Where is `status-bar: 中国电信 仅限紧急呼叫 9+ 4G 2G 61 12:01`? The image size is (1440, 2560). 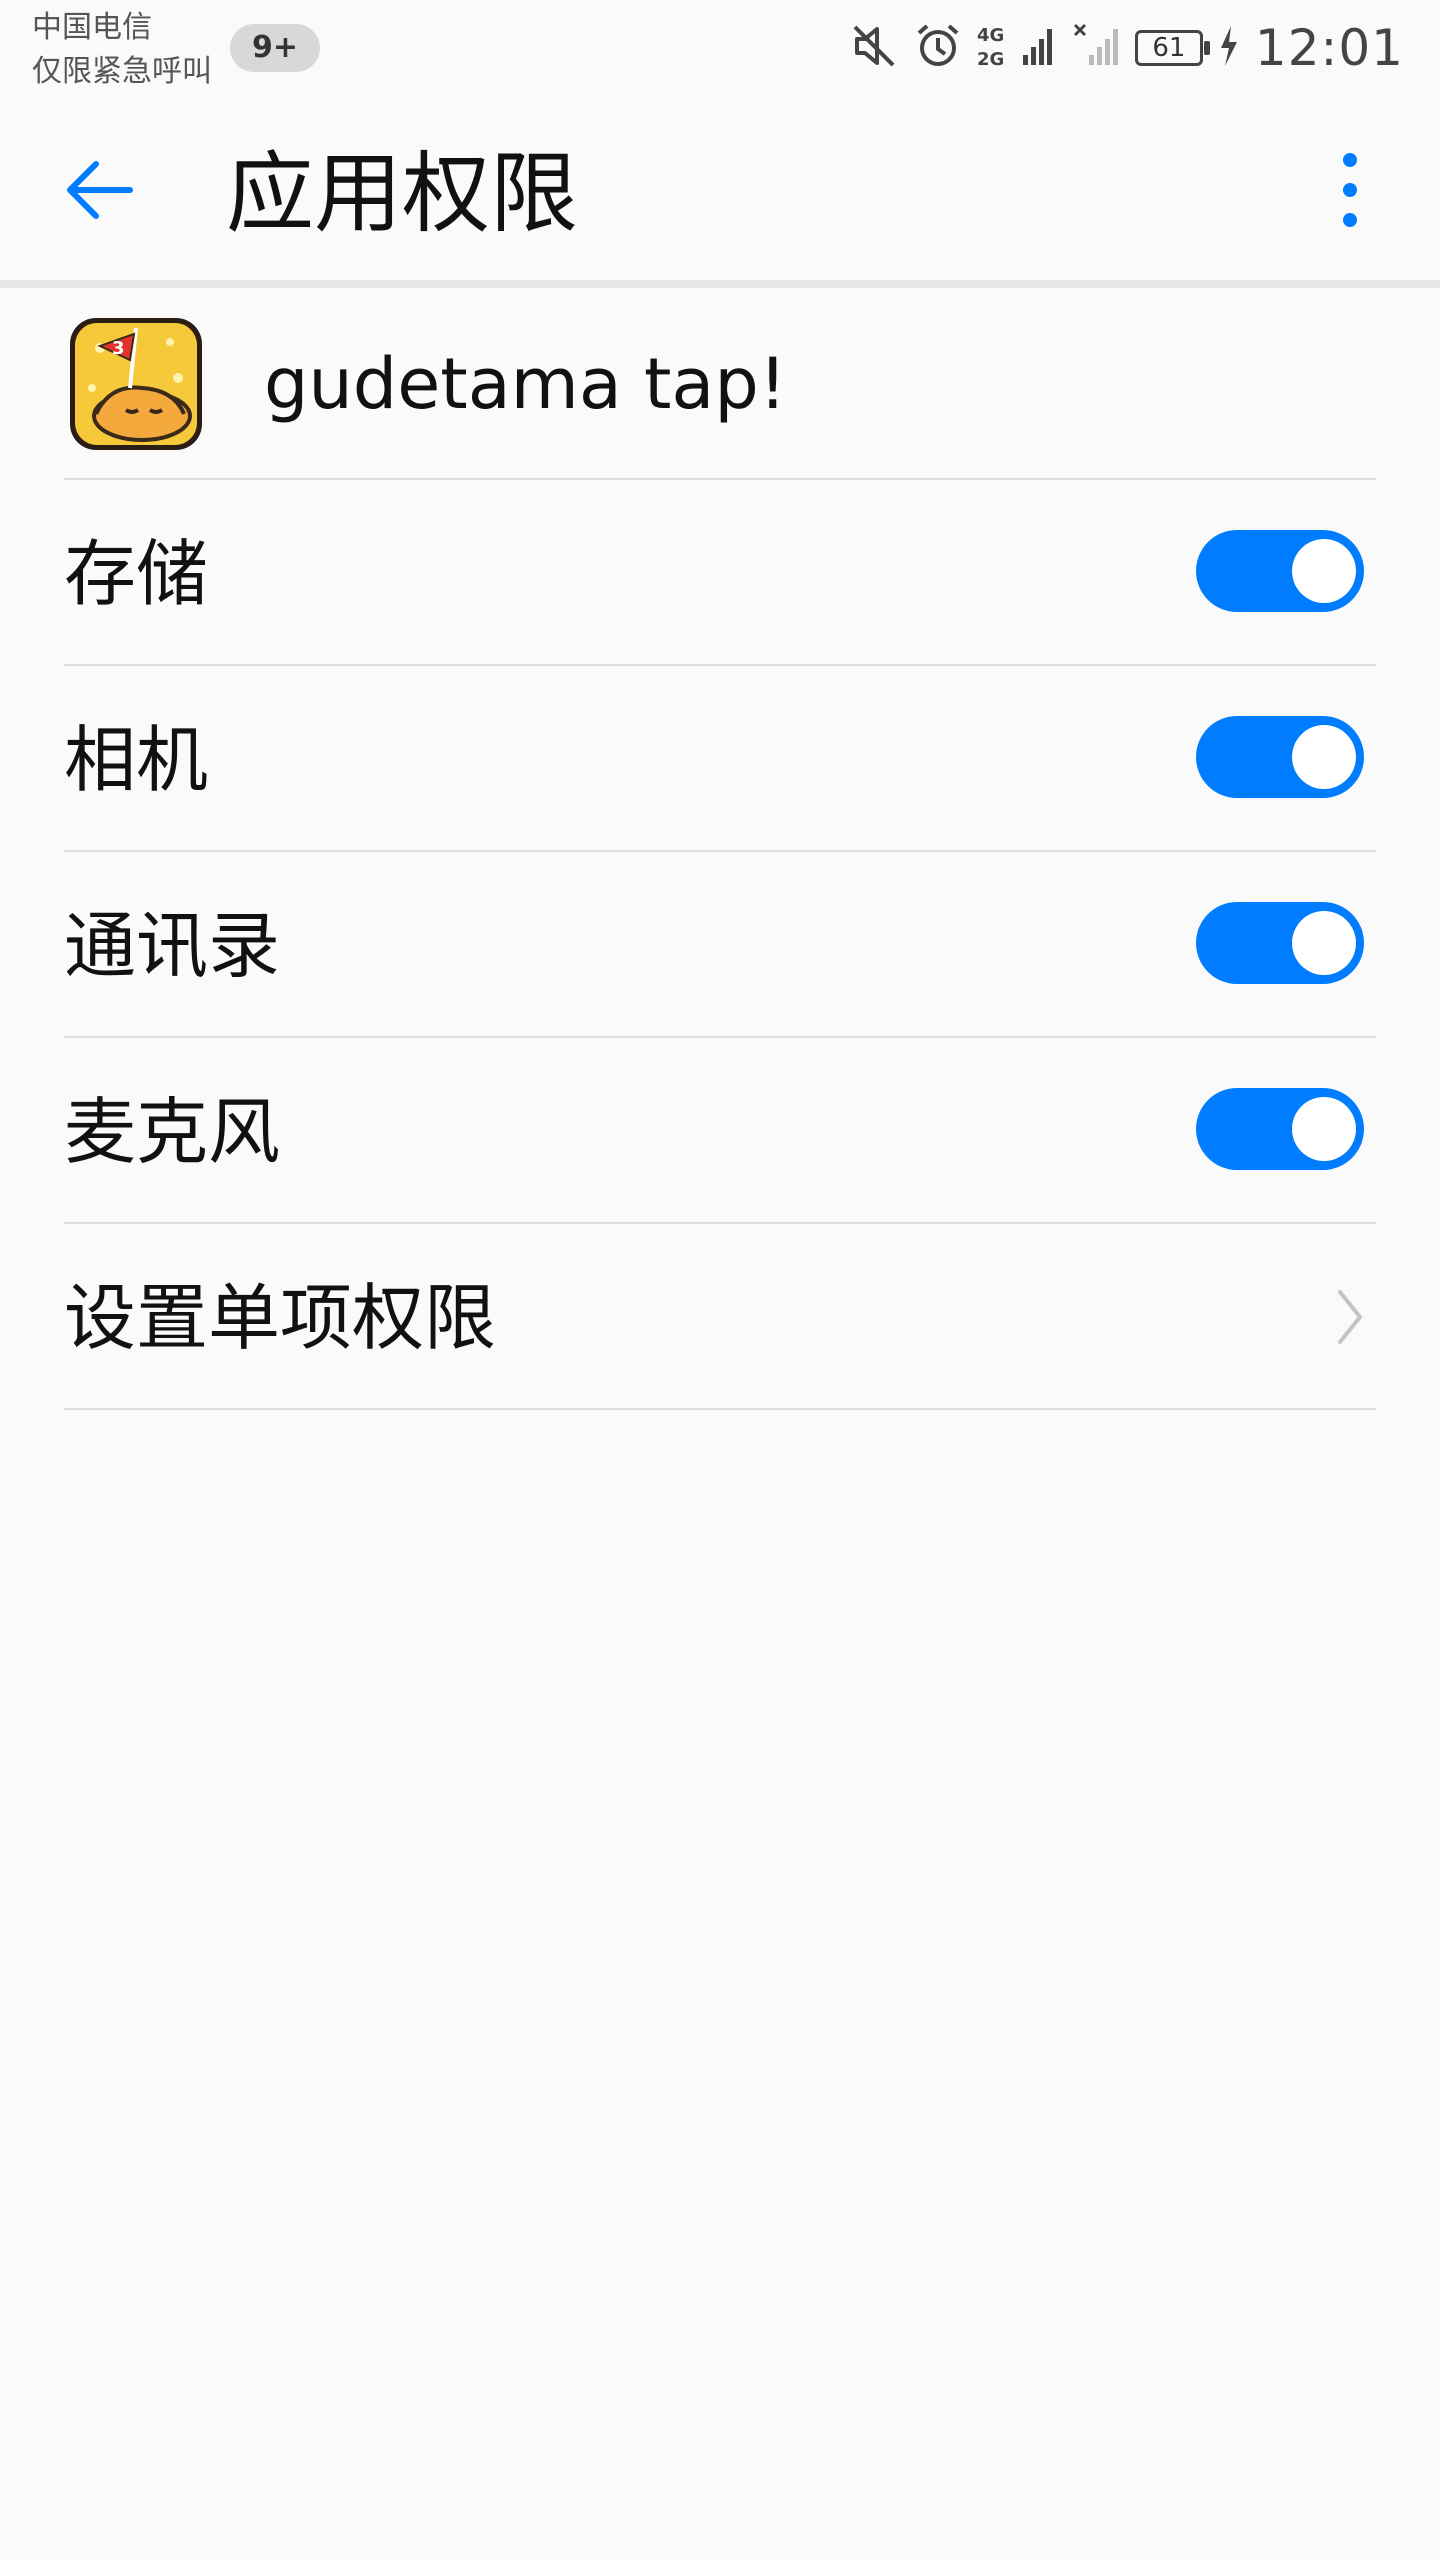 status-bar: 中国电信 仅限紧急呼叫 9+ 4G 2G 61 12:01 is located at coordinates (720, 50).